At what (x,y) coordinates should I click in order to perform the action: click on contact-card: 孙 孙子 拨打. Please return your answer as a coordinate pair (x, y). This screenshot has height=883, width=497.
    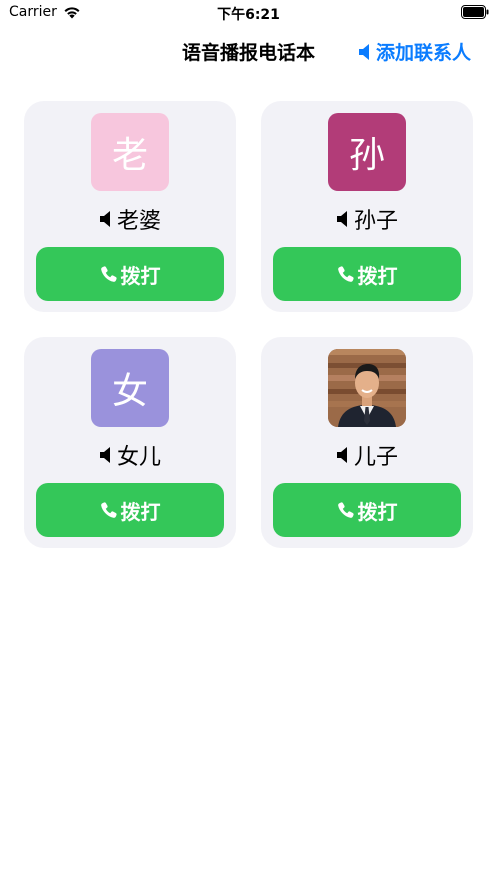
    Looking at the image, I should click on (367, 206).